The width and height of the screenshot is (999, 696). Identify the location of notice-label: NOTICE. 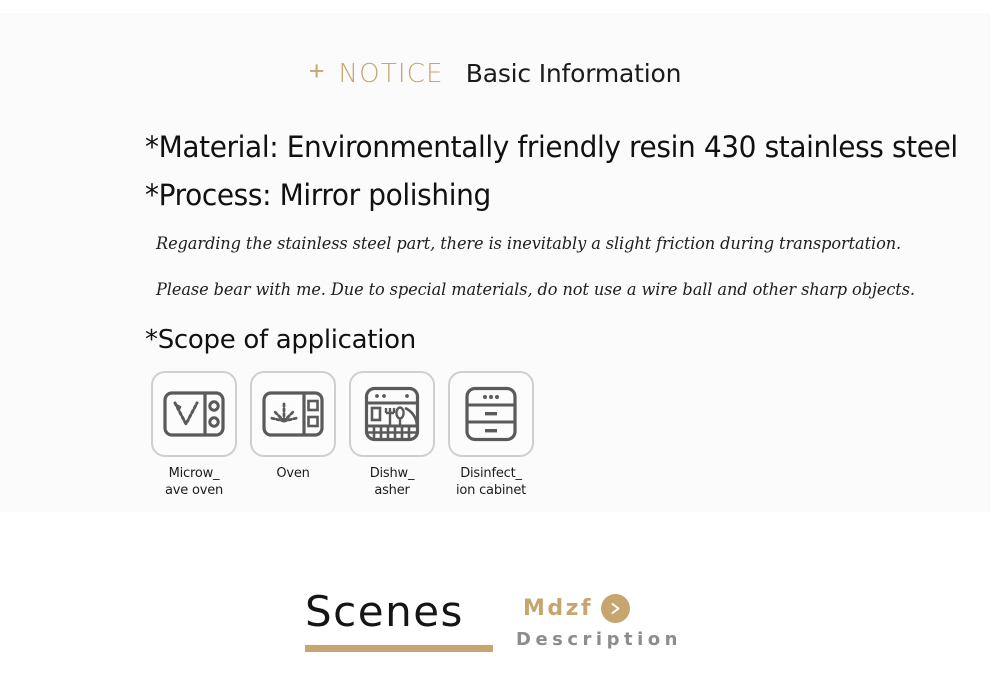
(391, 74).